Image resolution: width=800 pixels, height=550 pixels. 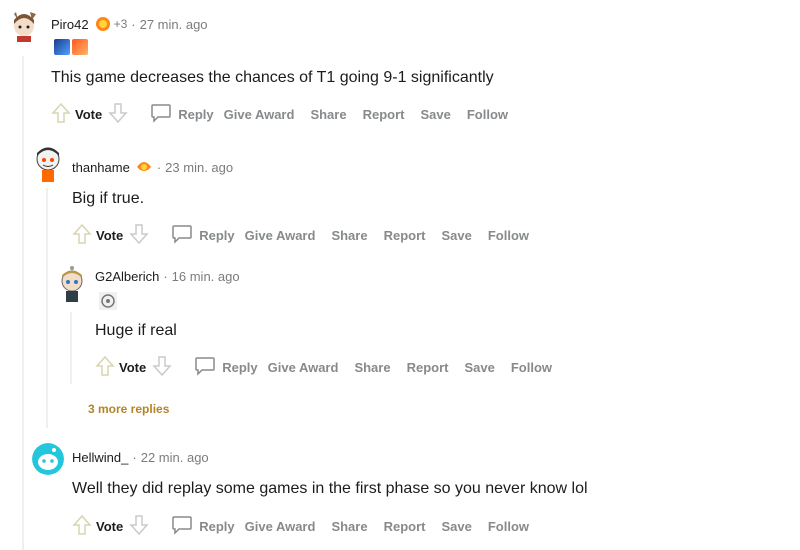 I want to click on username: Hellwind_, so click(x=100, y=457).